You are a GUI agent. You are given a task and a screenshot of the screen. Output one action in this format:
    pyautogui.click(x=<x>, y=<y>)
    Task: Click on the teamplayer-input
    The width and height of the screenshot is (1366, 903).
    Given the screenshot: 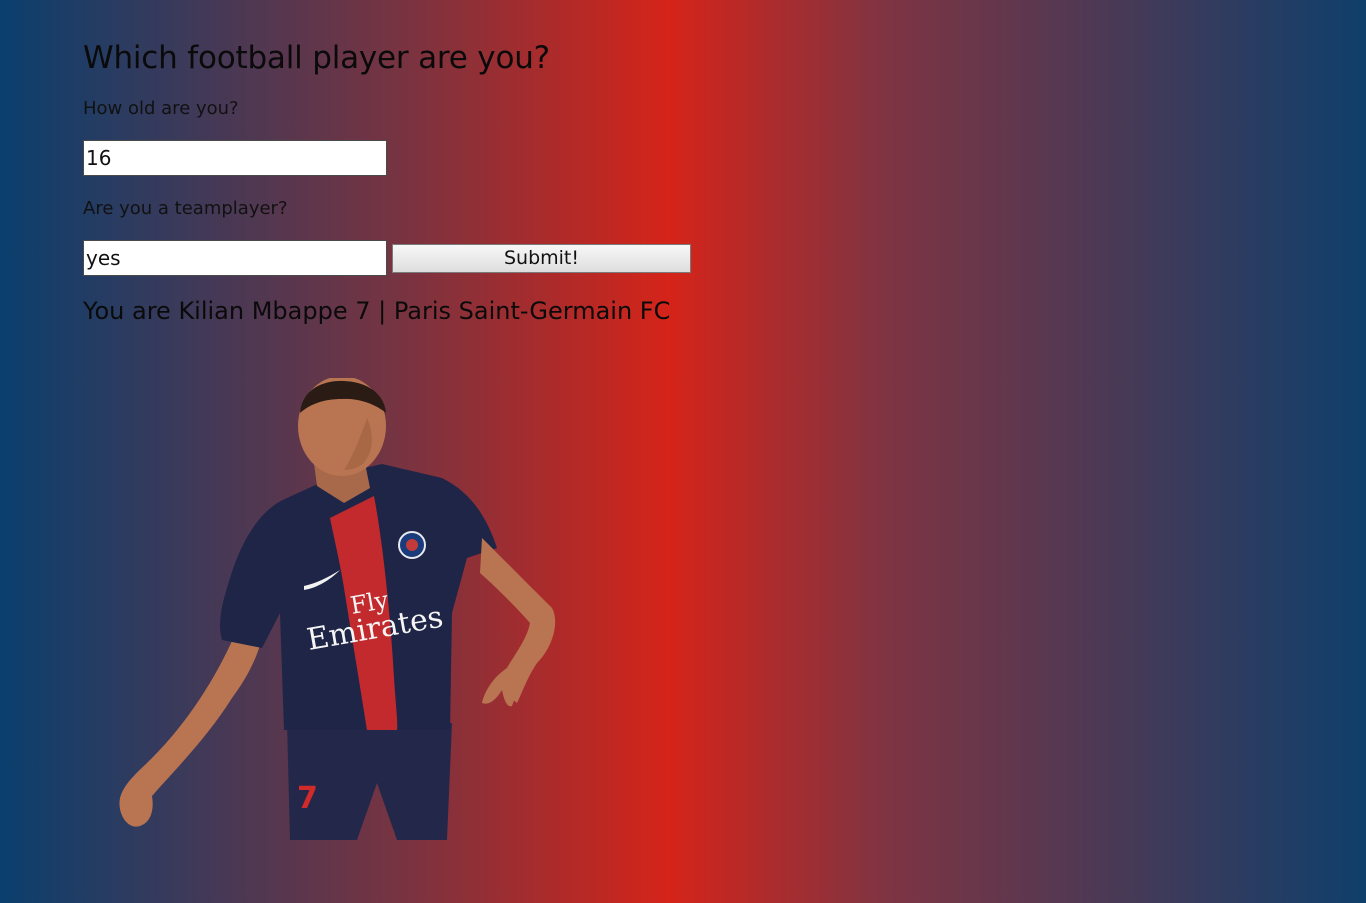 What is the action you would take?
    pyautogui.click(x=235, y=258)
    